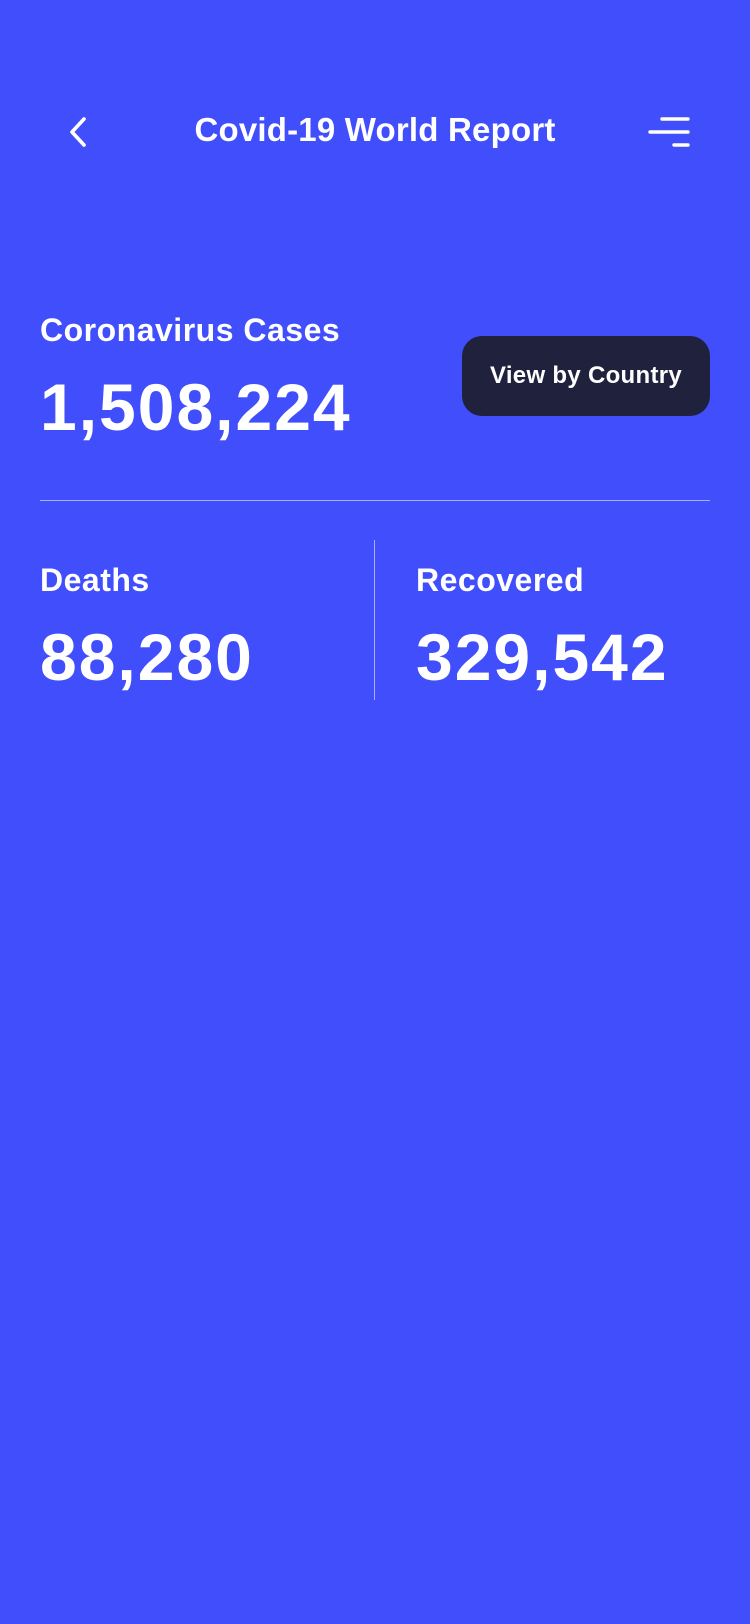 This screenshot has height=1624, width=750. I want to click on view-by-country-button: View by Country, so click(586, 376).